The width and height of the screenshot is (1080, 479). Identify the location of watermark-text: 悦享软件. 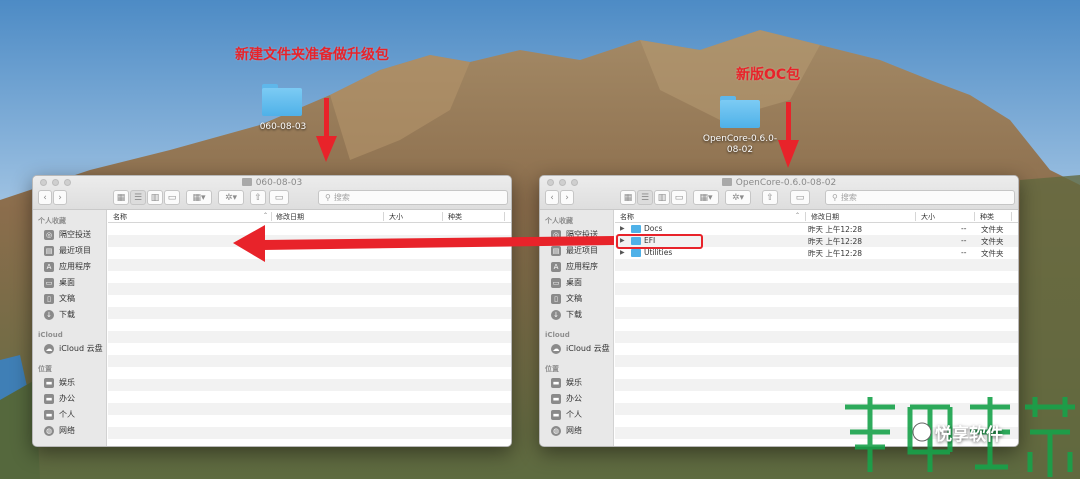
(969, 435).